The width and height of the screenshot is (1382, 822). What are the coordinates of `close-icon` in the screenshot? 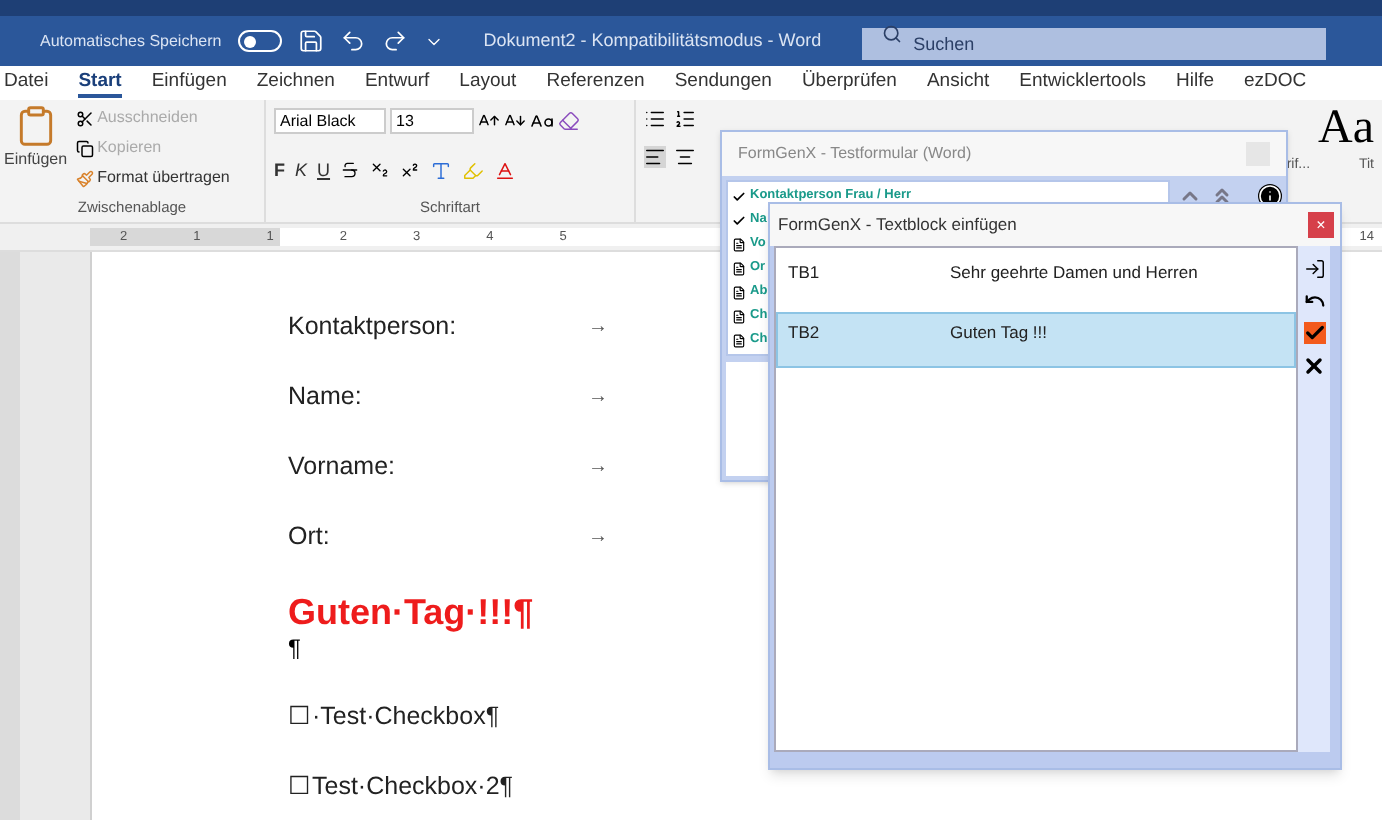 It's located at (1314, 366).